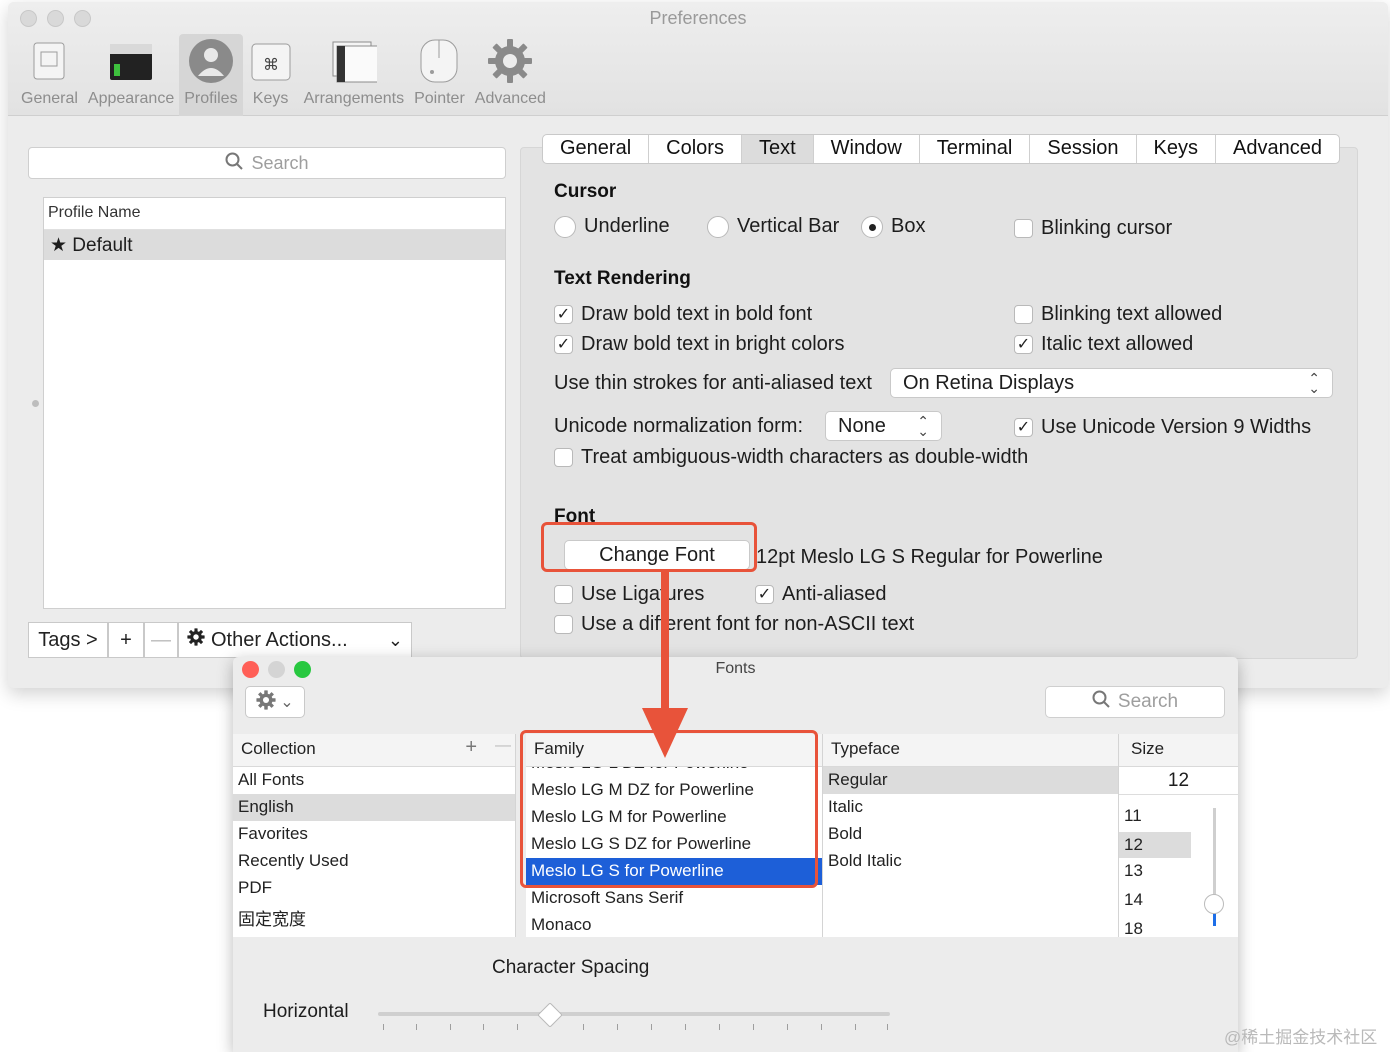 The height and width of the screenshot is (1052, 1390). What do you see at coordinates (585, 191) in the screenshot?
I see `cursor-section-title: Cursor` at bounding box center [585, 191].